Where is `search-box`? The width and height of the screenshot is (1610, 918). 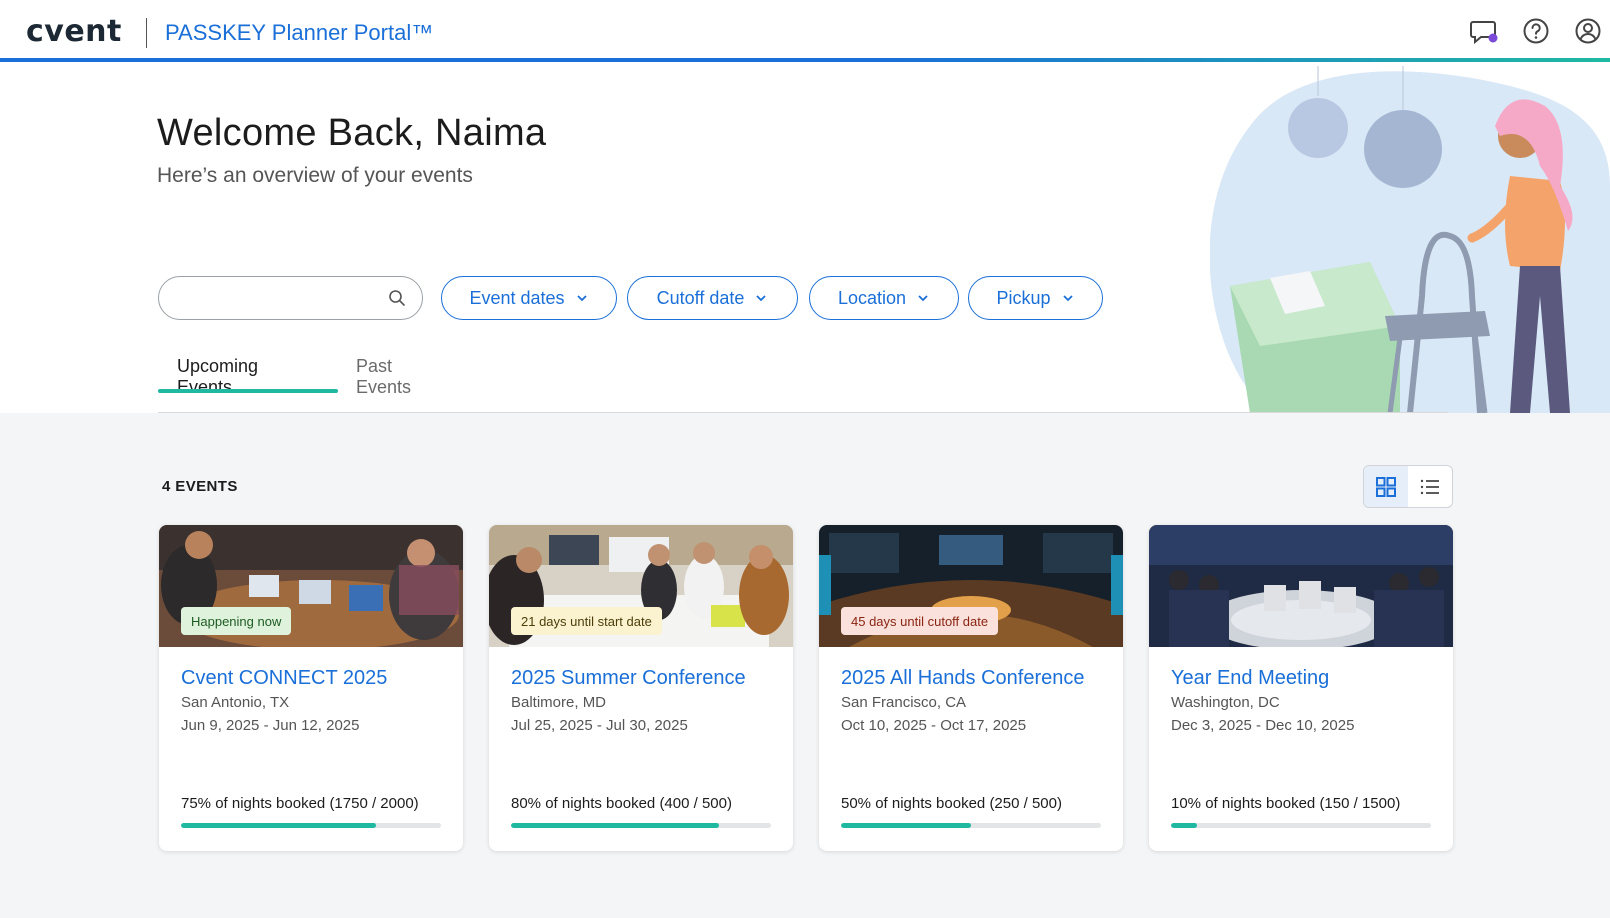
search-box is located at coordinates (290, 298).